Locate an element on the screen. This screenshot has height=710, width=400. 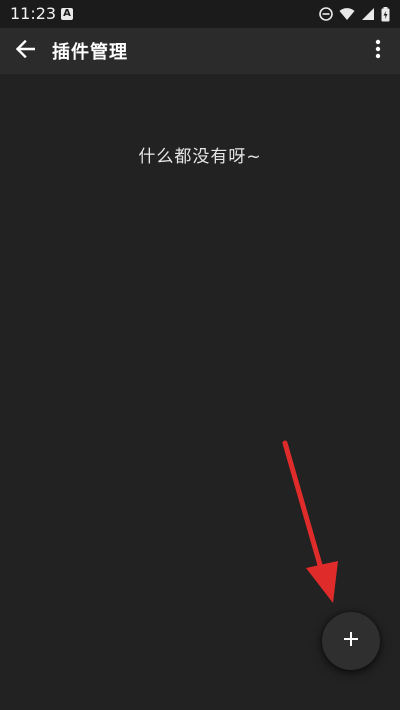
page-title: 插件管理 is located at coordinates (90, 52).